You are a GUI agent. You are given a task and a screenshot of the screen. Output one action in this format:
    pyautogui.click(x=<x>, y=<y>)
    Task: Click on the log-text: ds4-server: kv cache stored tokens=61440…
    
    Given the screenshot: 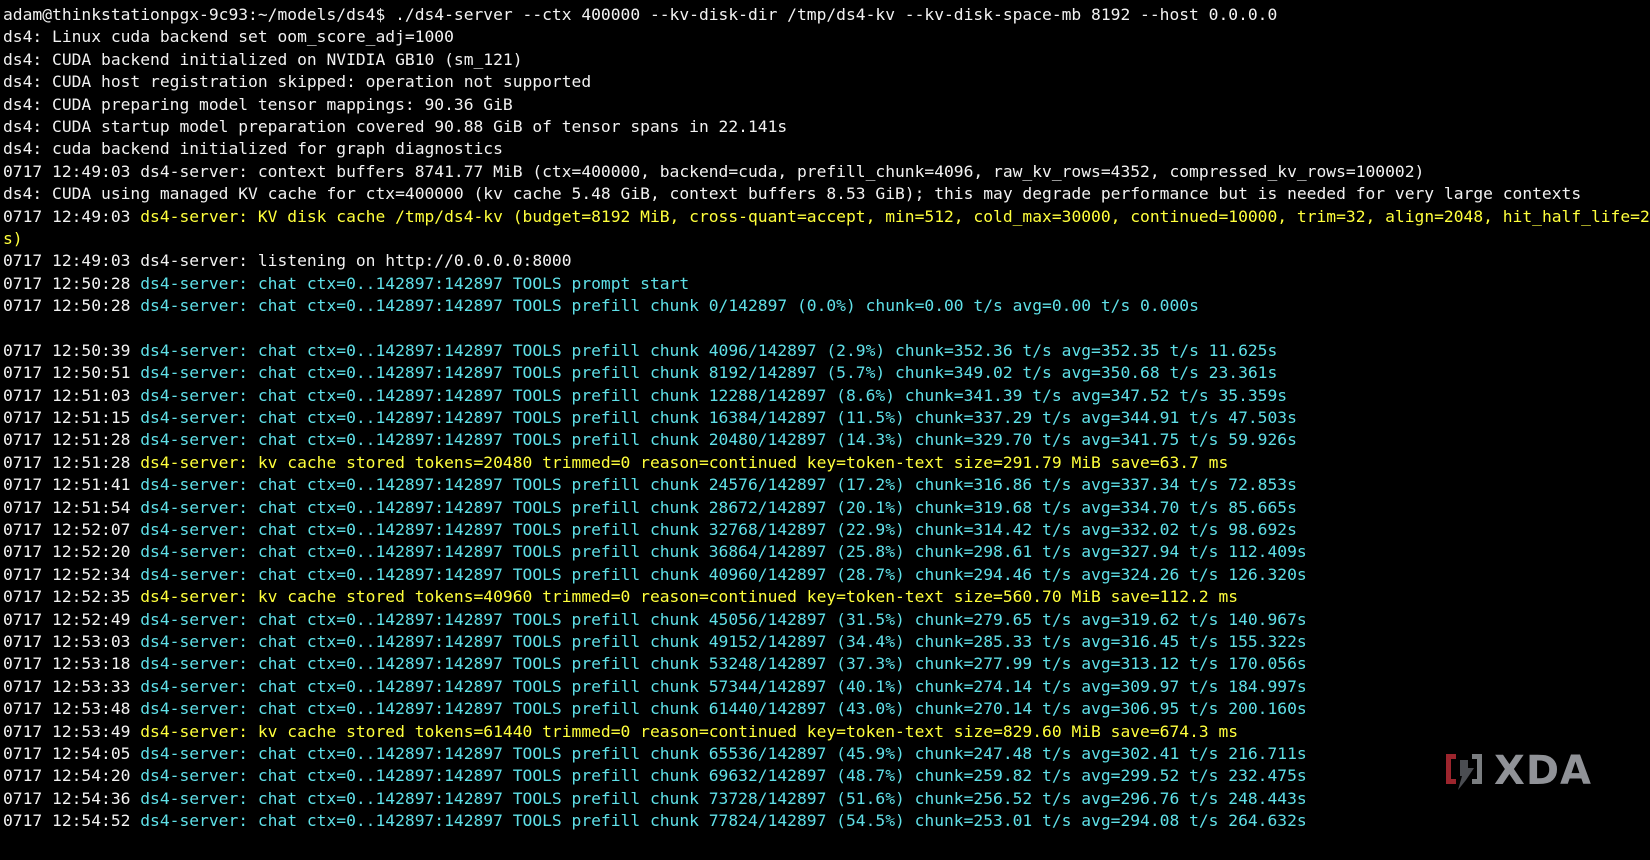 What is the action you would take?
    pyautogui.click(x=689, y=731)
    